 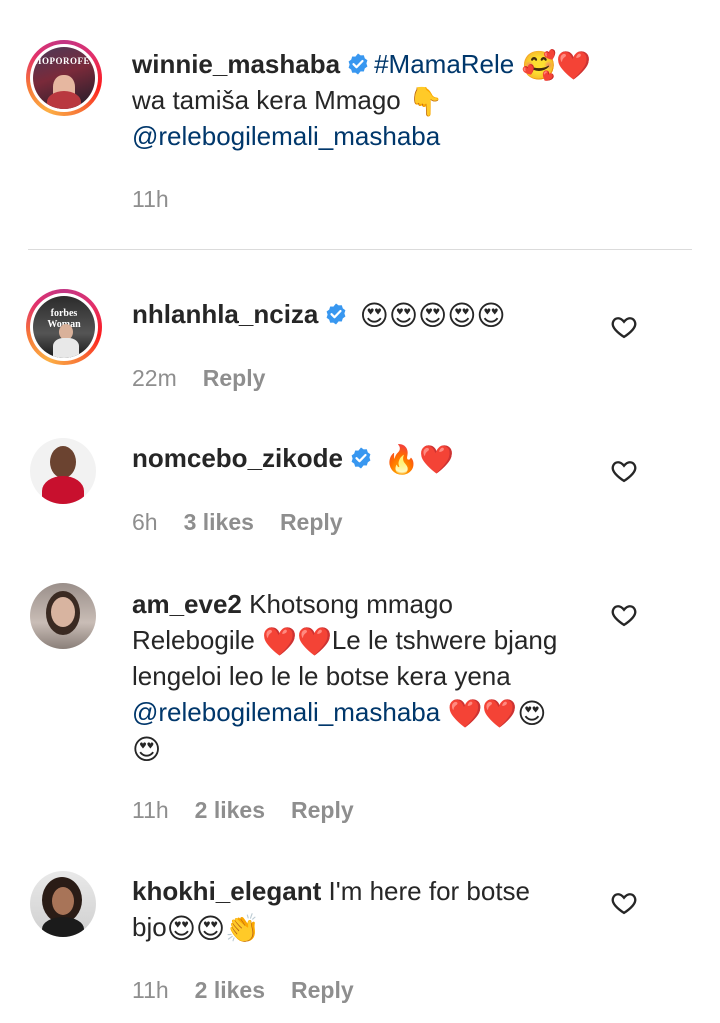 What do you see at coordinates (219, 522) in the screenshot?
I see `likes-count: 3 likes` at bounding box center [219, 522].